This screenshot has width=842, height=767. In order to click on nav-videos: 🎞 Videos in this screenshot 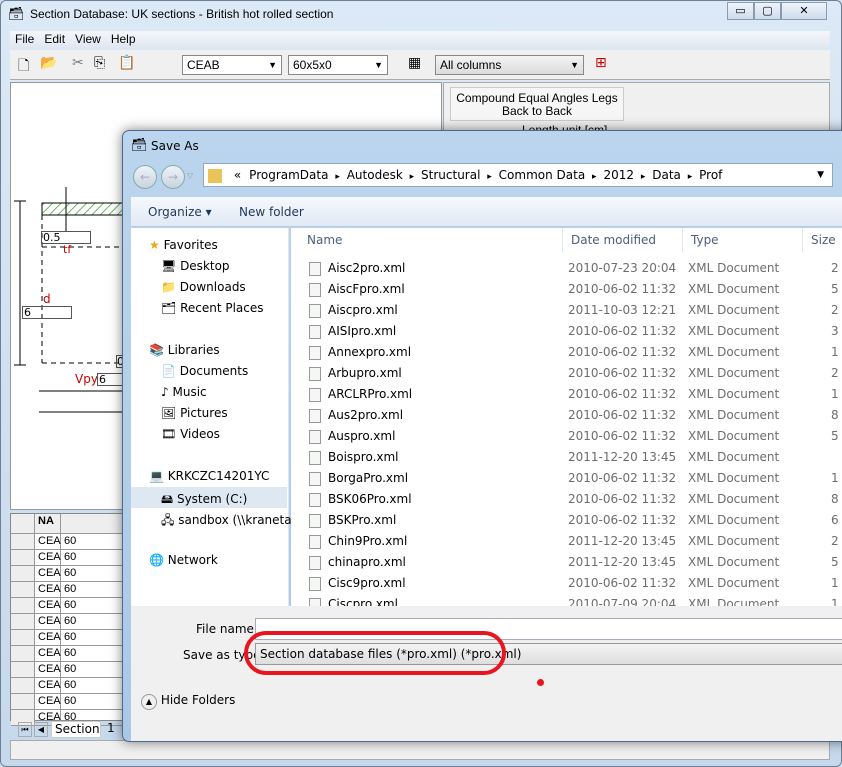, I will do `click(190, 434)`.